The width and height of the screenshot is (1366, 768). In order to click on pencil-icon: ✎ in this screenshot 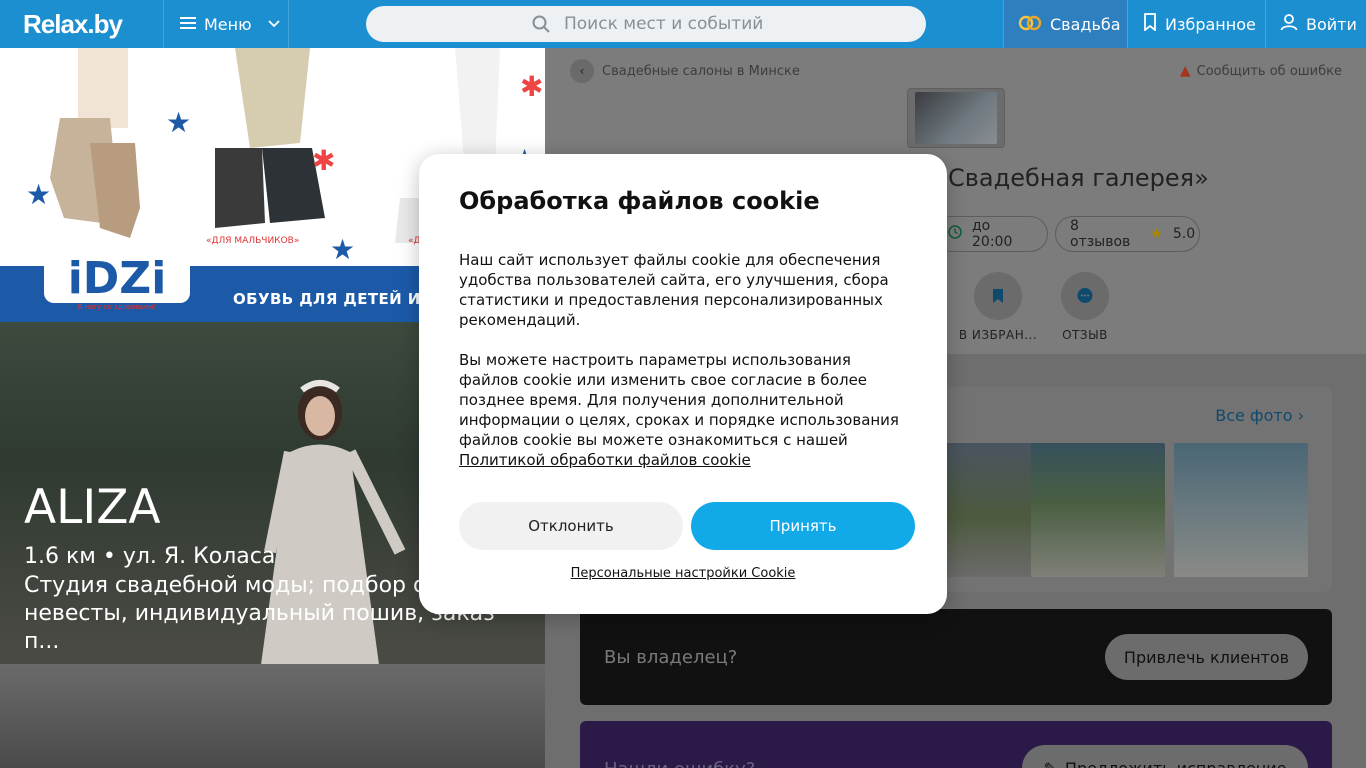, I will do `click(1050, 763)`.